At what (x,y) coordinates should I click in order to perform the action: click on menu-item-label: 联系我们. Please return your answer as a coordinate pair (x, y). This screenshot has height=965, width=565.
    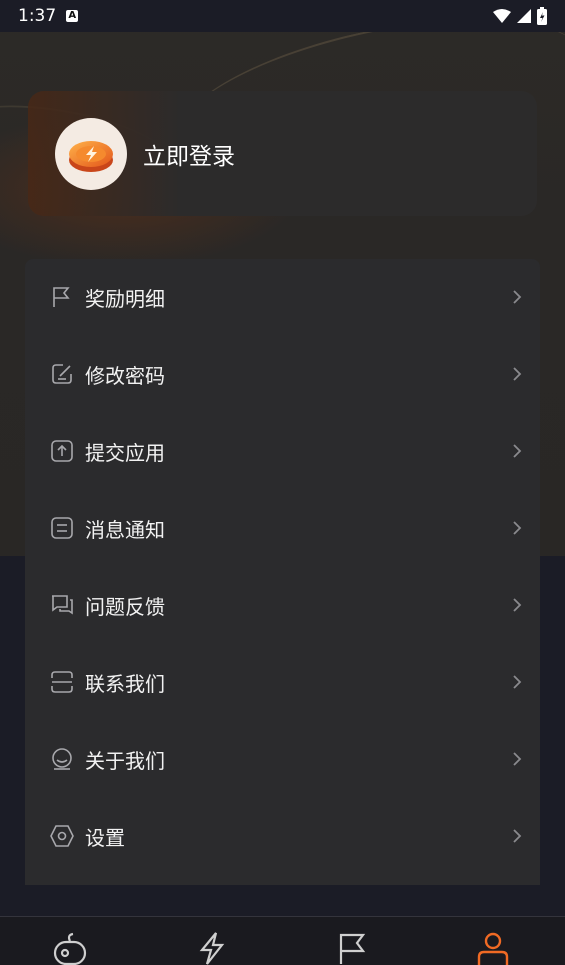
    Looking at the image, I should click on (125, 683).